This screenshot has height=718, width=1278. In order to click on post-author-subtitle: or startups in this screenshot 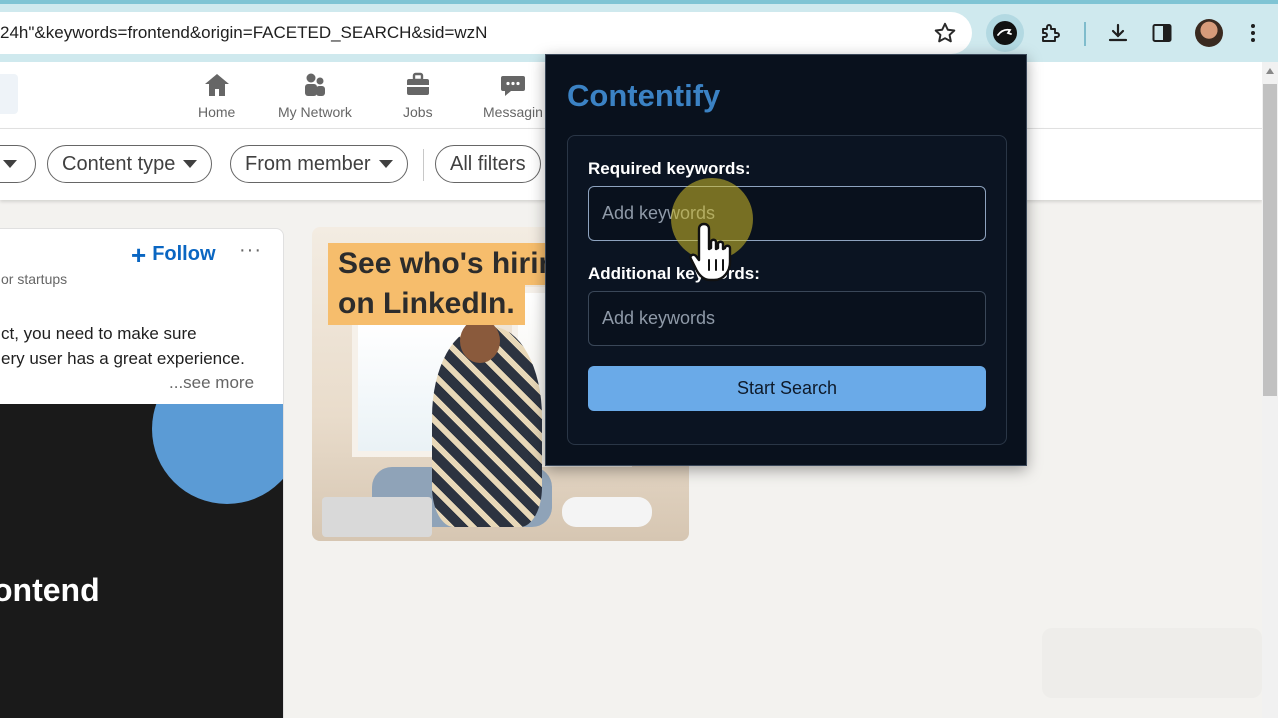, I will do `click(34, 279)`.